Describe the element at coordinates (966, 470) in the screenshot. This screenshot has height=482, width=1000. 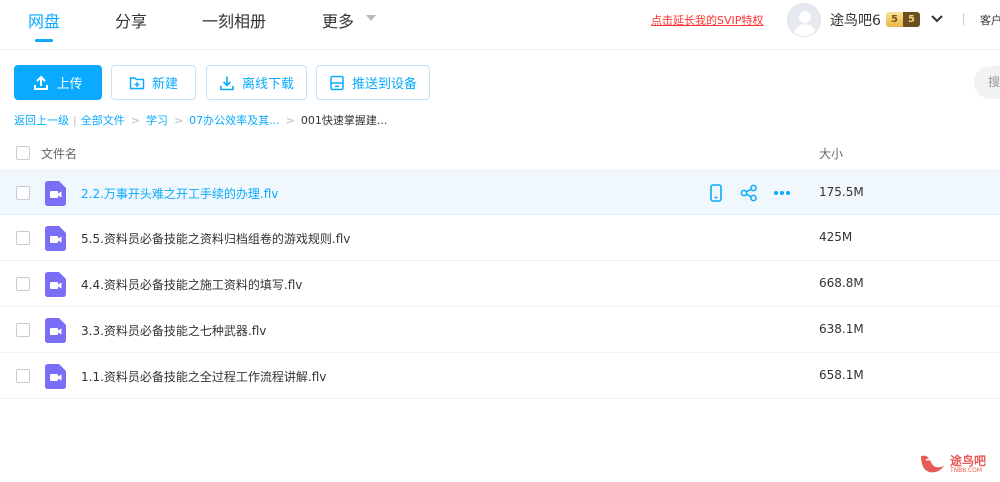
I see `watermark-subtext: TNB8.COM` at that location.